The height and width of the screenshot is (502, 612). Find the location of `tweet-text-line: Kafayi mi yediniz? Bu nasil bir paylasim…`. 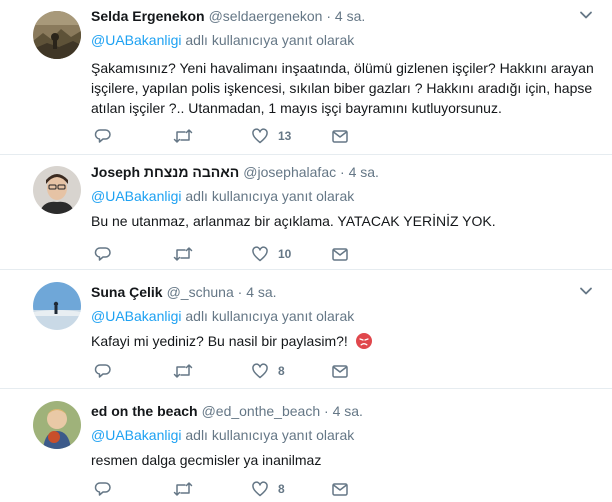

tweet-text-line: Kafayi mi yediniz? Bu nasil bir paylasim… is located at coordinates (219, 341).